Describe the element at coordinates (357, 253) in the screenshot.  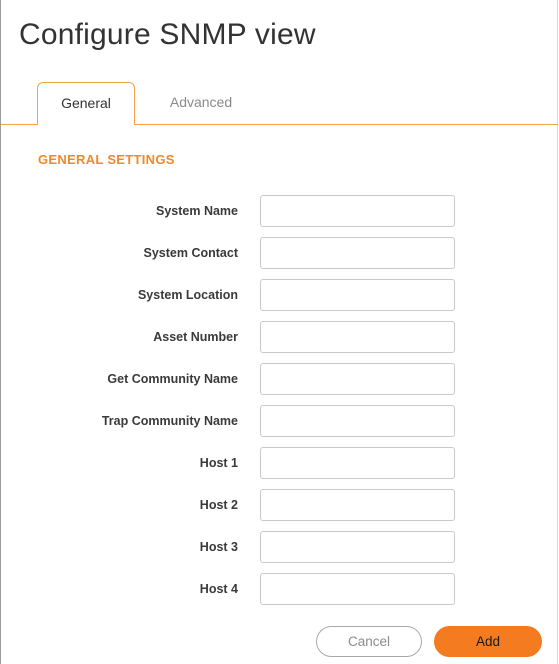
I see `system-contact-input` at that location.